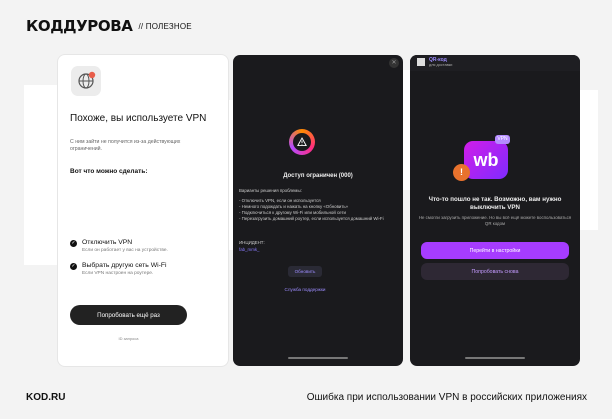 The height and width of the screenshot is (419, 612). I want to click on option-label: Выбрать другую сеть Wi-Fi, so click(124, 265).